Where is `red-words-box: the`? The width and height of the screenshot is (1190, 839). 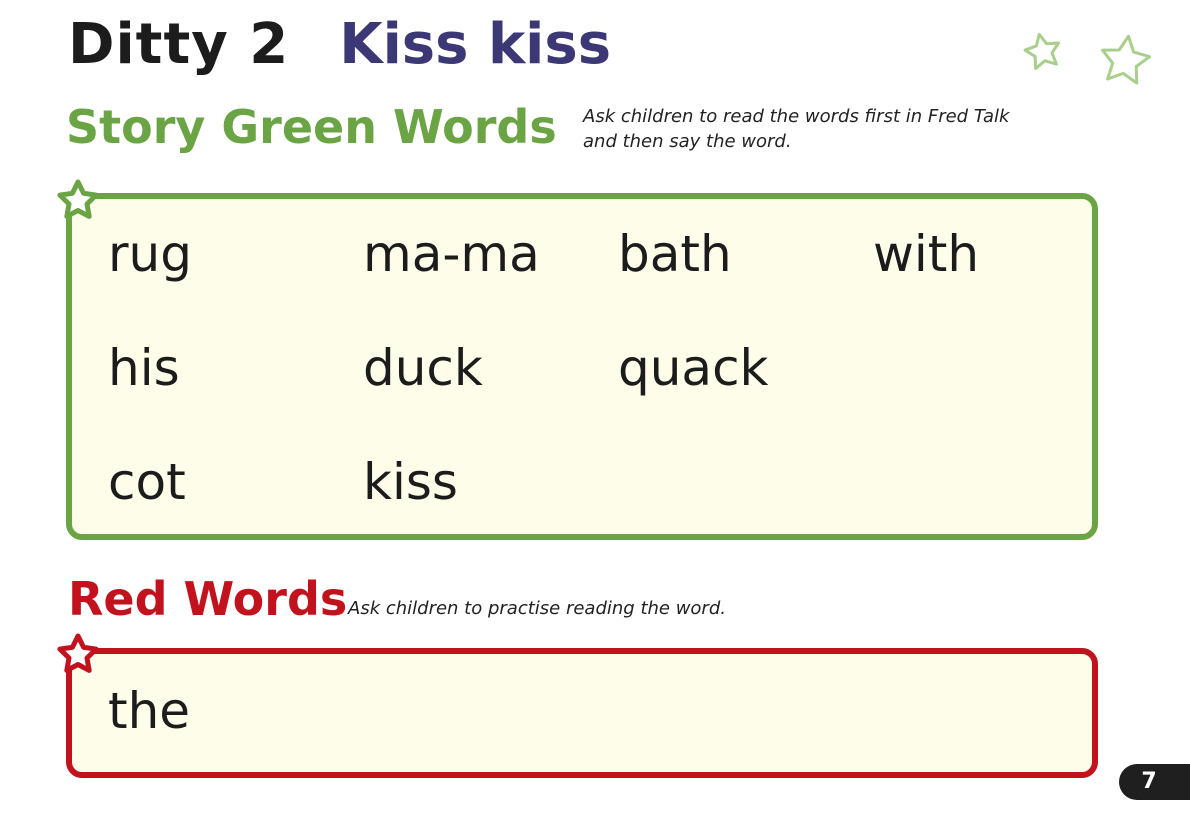 red-words-box: the is located at coordinates (582, 713).